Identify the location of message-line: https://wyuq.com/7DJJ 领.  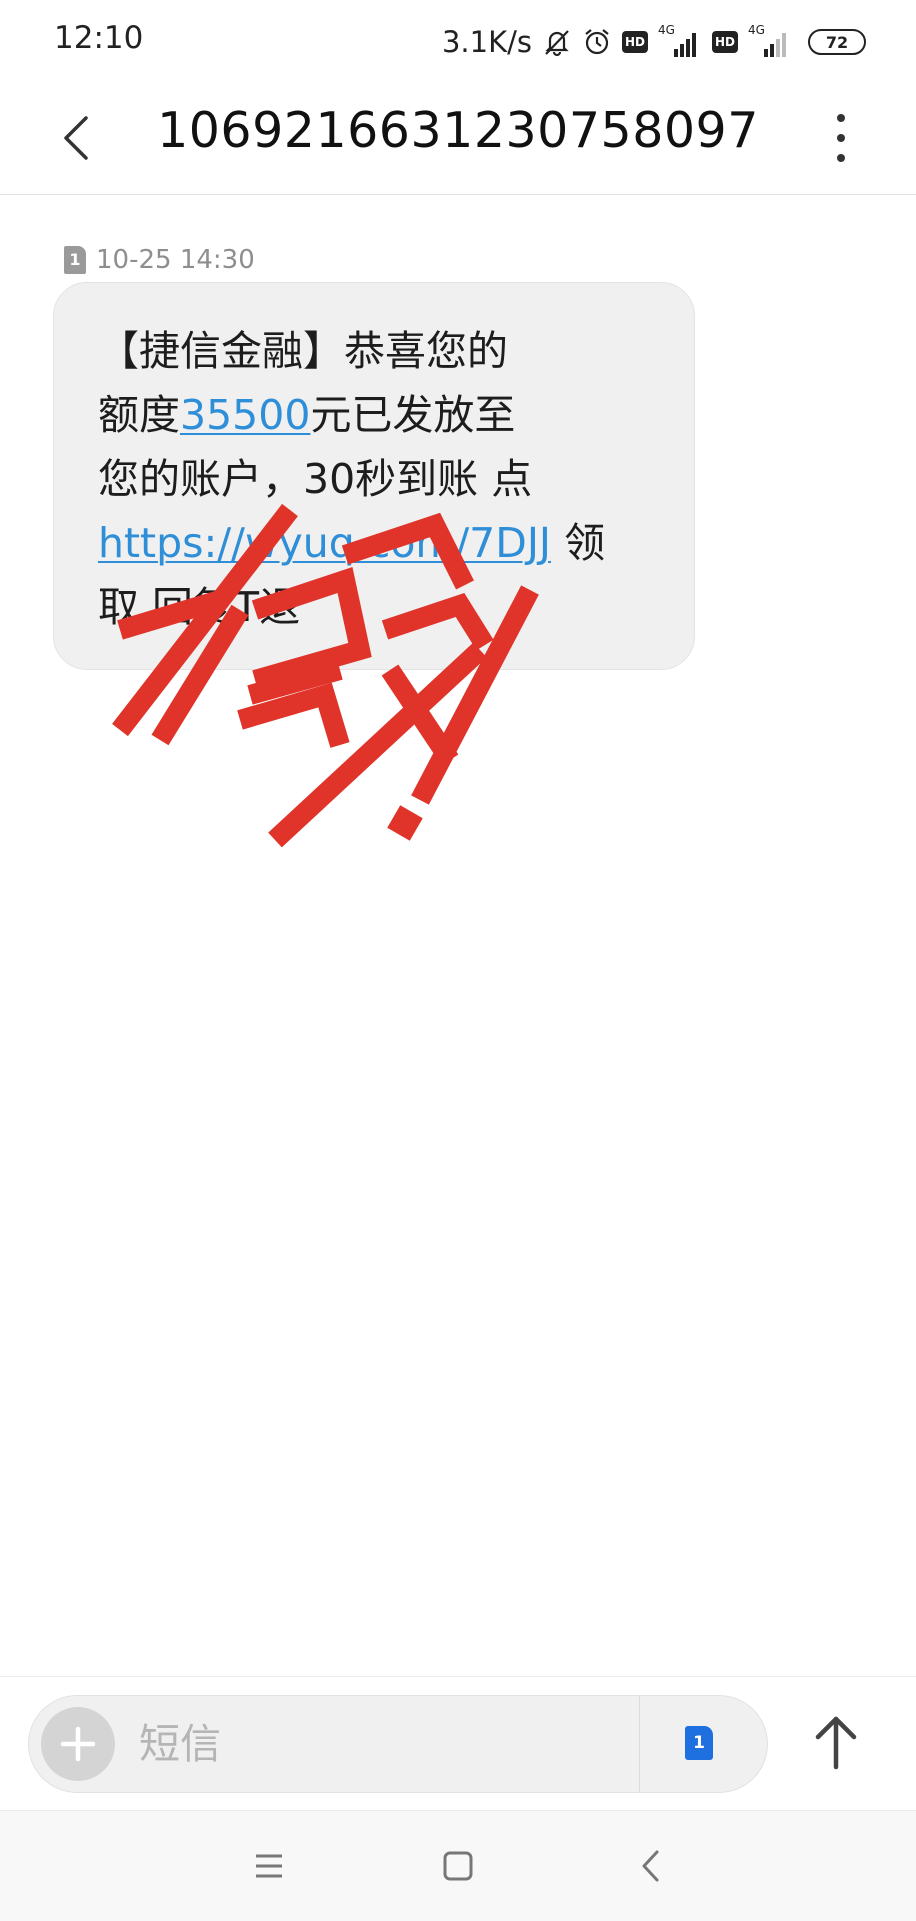
(352, 543).